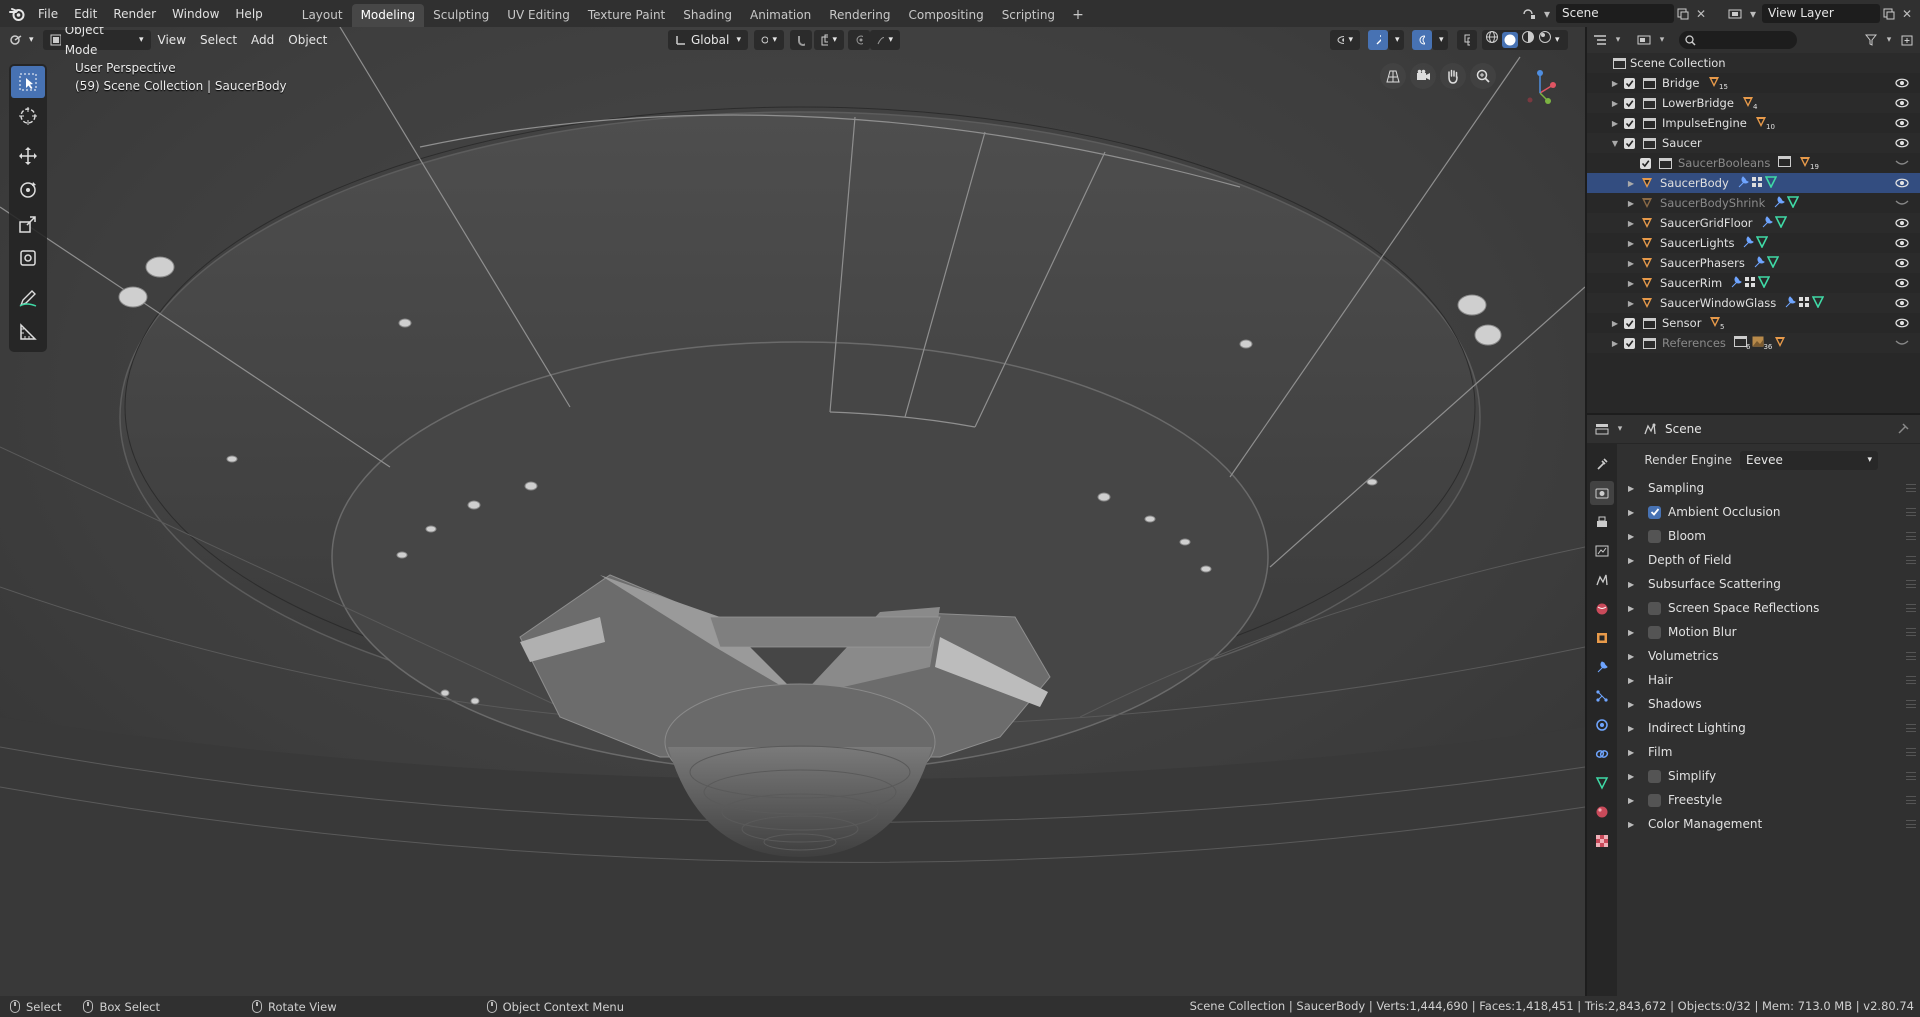 The height and width of the screenshot is (1017, 1920). Describe the element at coordinates (1769, 656) in the screenshot. I see `panel-volumetrics: ▶ Volumetrics` at that location.